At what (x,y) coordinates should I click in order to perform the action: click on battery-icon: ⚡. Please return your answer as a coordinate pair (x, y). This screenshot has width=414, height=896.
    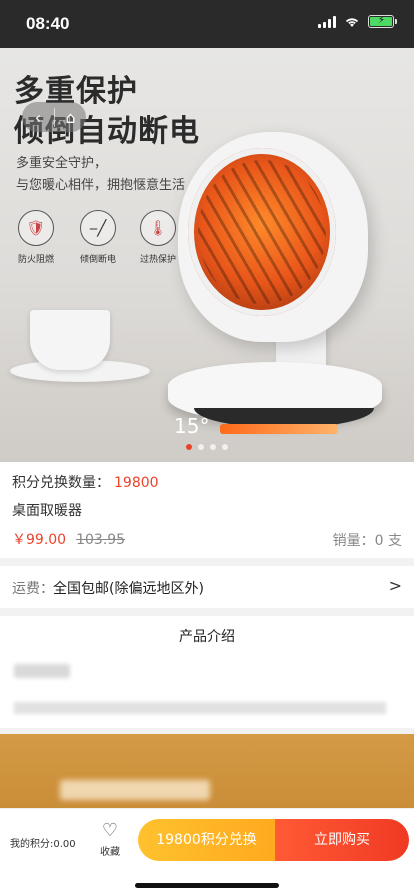
    Looking at the image, I should click on (382, 21).